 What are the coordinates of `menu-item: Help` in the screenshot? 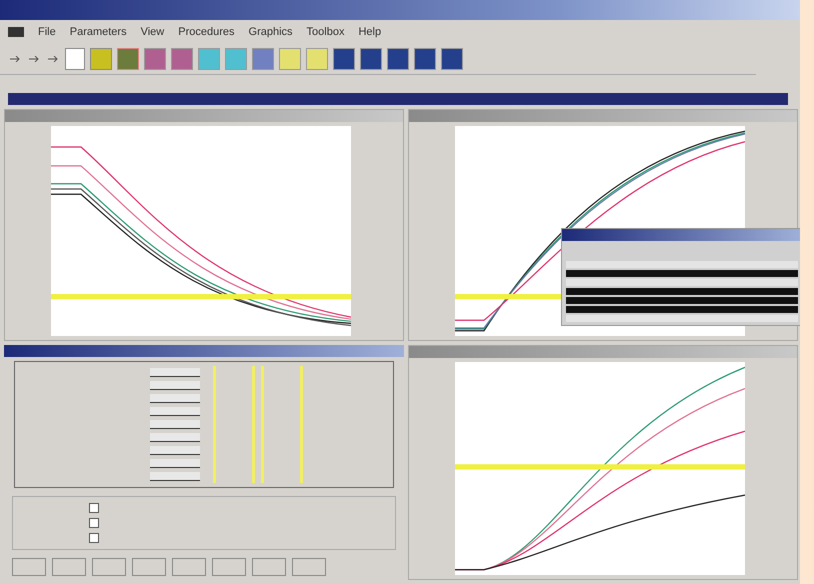 It's located at (370, 32).